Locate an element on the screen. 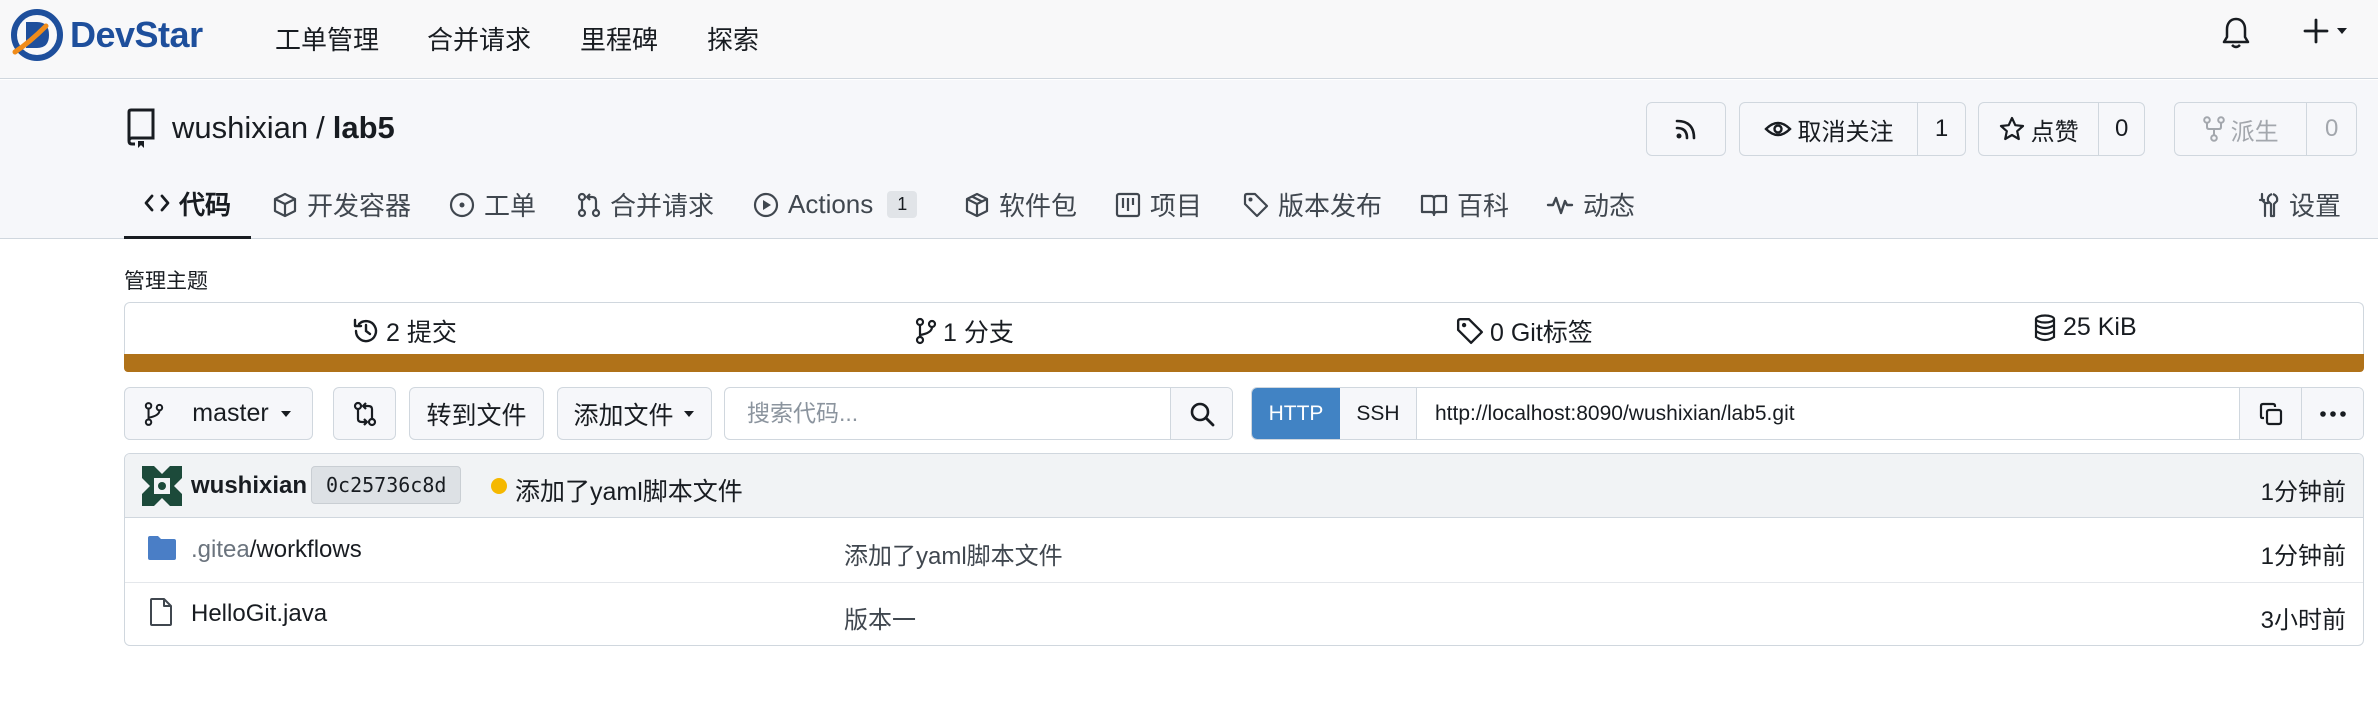 The height and width of the screenshot is (723, 2378). clone-url-input is located at coordinates (1828, 413).